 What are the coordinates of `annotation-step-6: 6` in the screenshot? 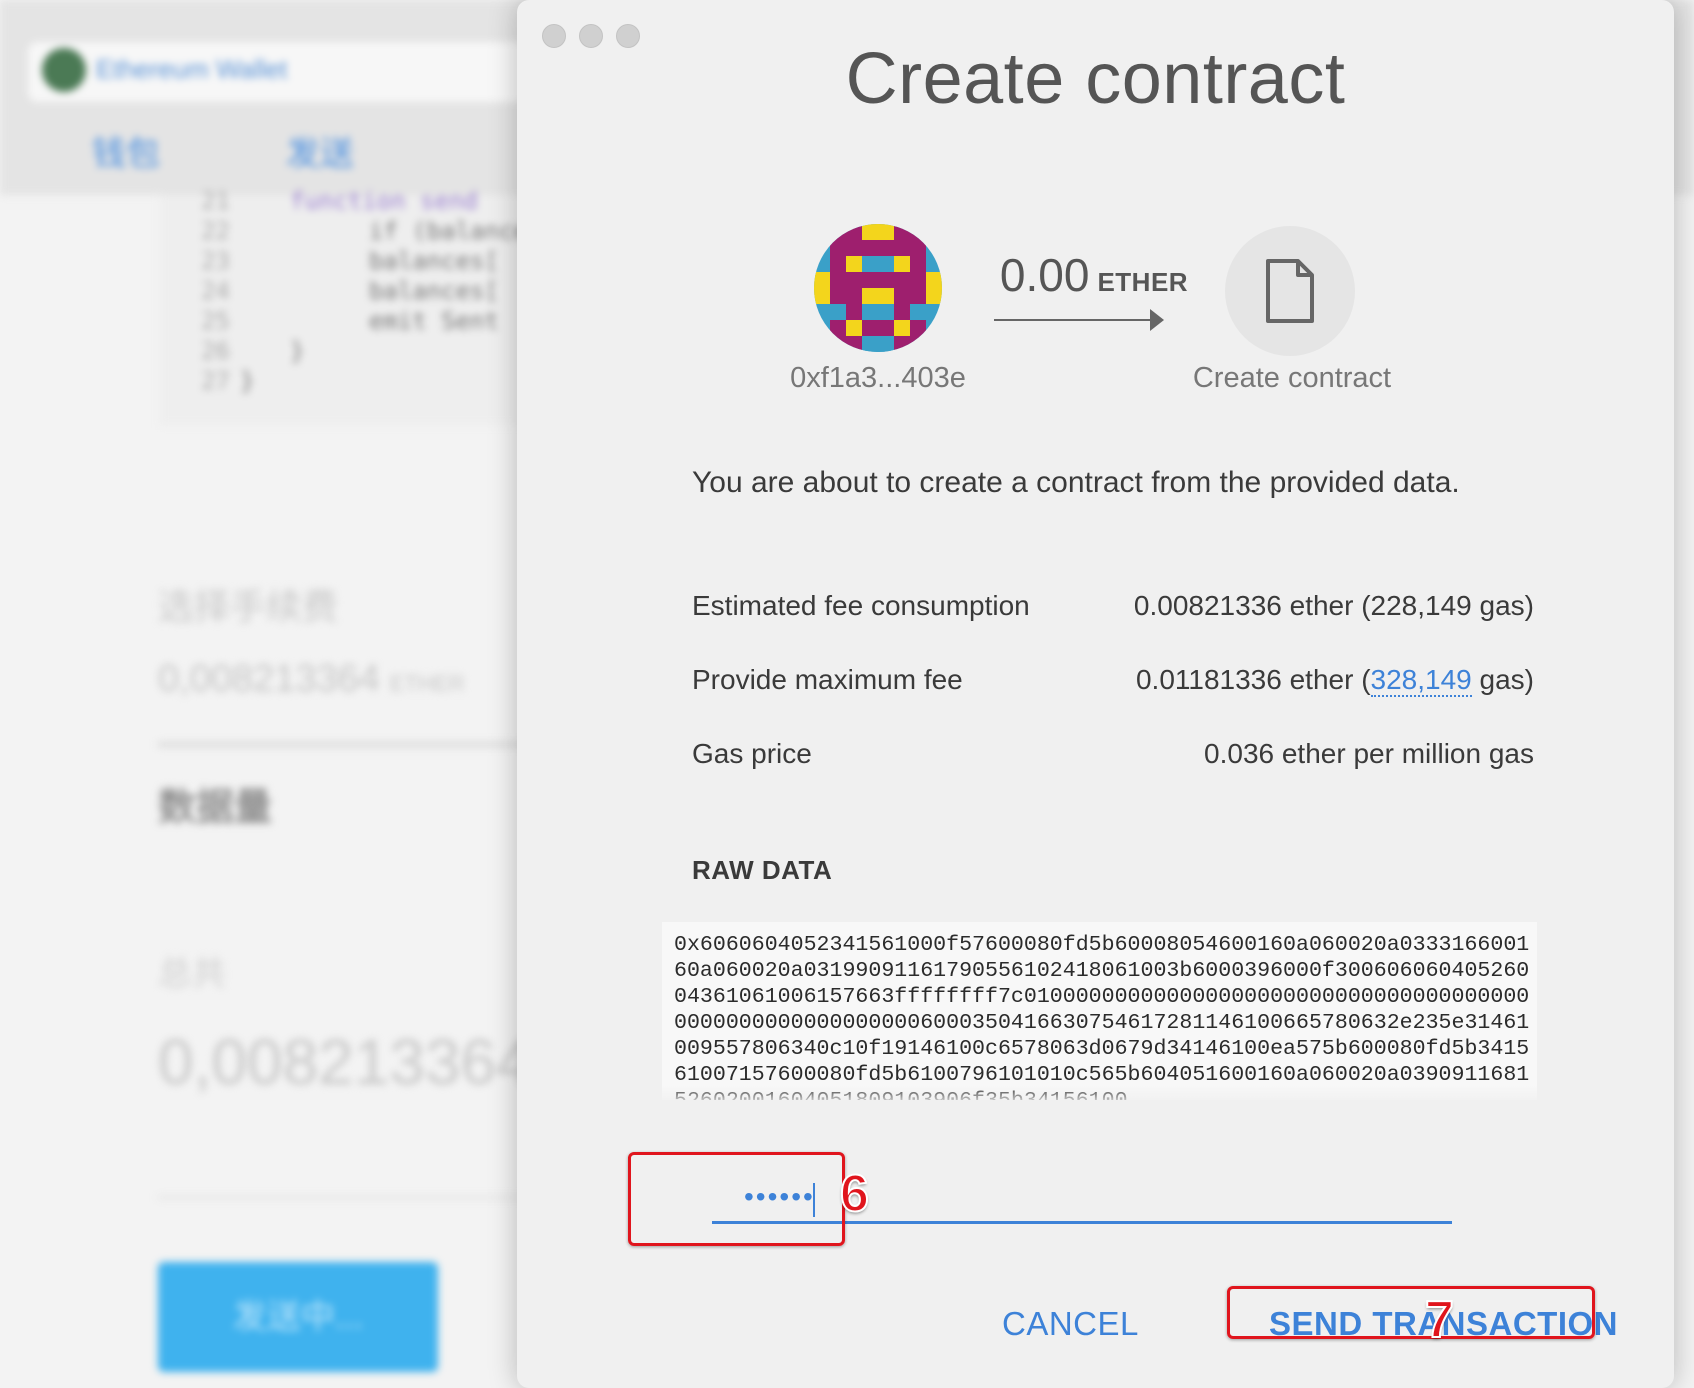 It's located at (854, 1194).